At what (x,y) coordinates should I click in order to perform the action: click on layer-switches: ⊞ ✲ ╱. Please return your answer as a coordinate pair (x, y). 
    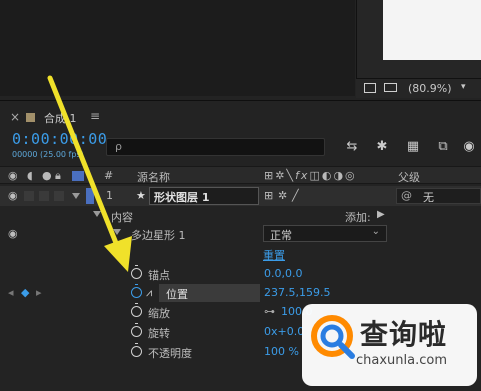
    Looking at the image, I should click on (324, 196).